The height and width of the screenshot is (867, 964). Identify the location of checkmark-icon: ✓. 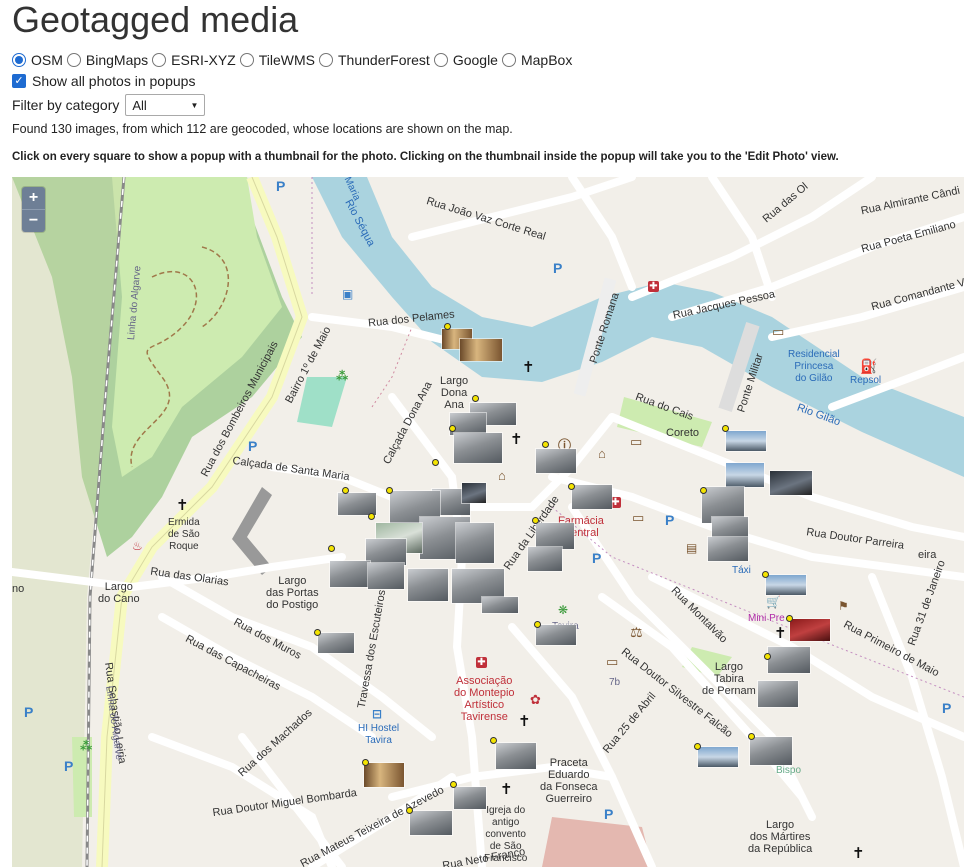
(19, 81).